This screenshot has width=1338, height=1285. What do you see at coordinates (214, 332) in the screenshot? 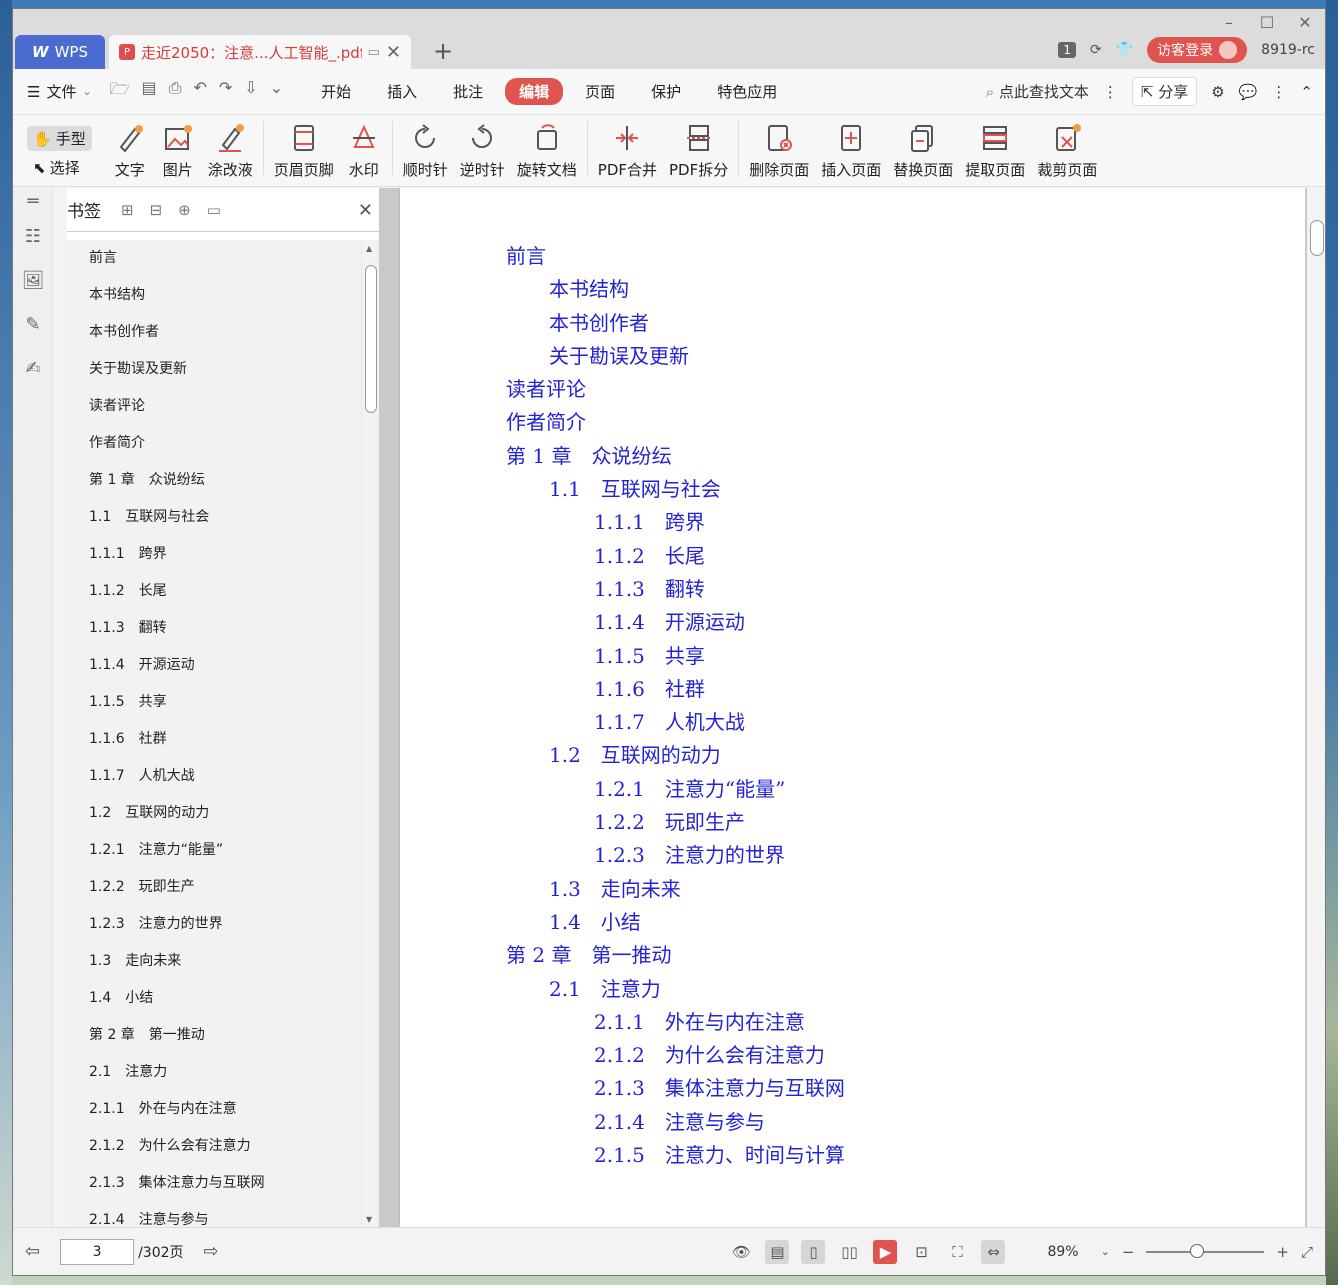
I see `bookmark-item: 本书创作者` at bounding box center [214, 332].